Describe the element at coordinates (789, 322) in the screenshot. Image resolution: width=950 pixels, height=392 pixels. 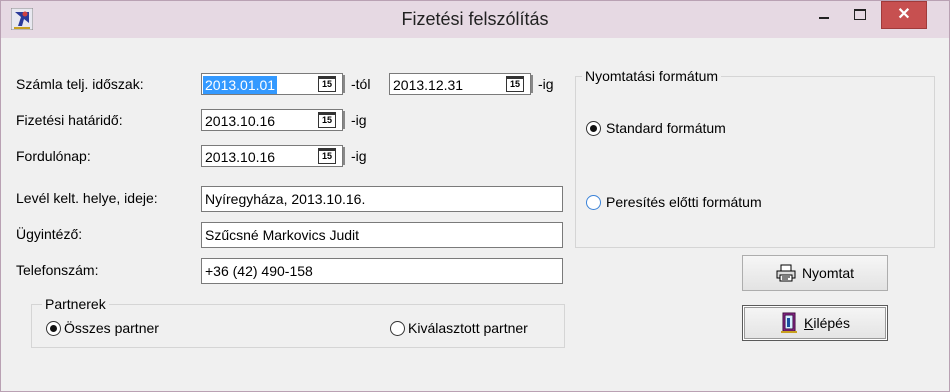
I see `exit-door-icon` at that location.